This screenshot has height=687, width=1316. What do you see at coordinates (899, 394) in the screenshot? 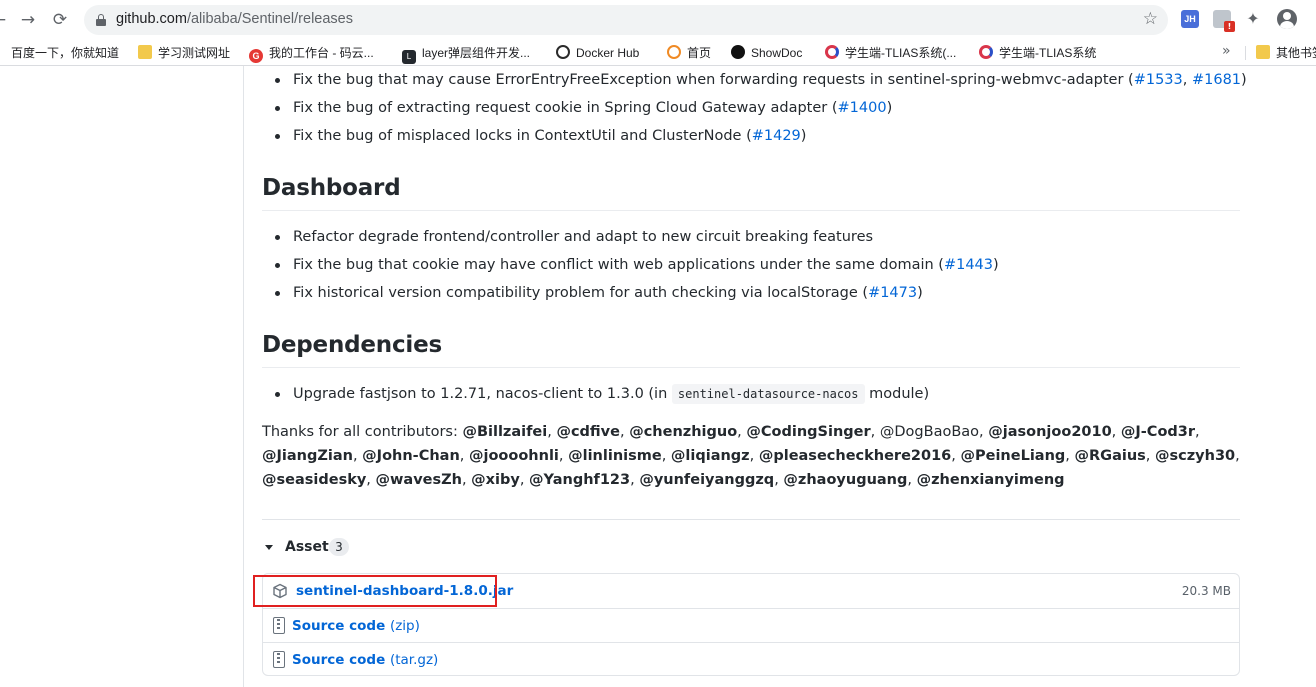
I see `item-tail: module)` at bounding box center [899, 394].